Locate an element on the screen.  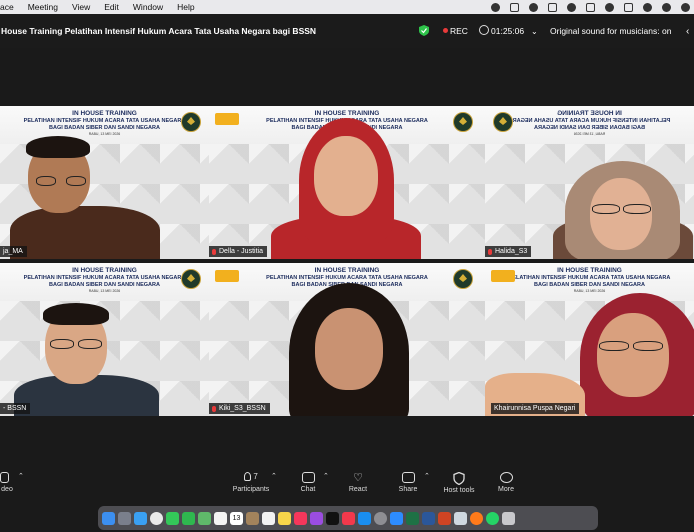
react-button: ♡ React is located at coordinates (358, 482).